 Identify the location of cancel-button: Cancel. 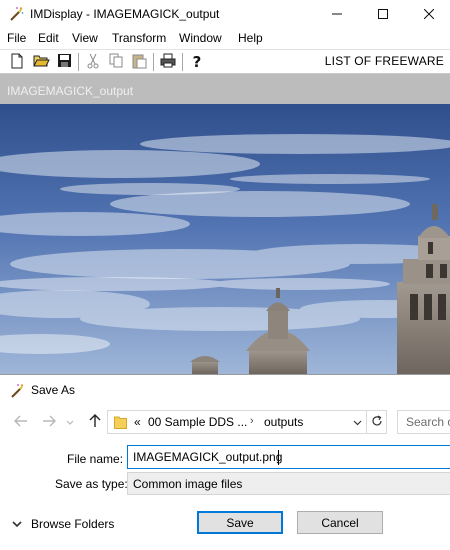
(340, 522).